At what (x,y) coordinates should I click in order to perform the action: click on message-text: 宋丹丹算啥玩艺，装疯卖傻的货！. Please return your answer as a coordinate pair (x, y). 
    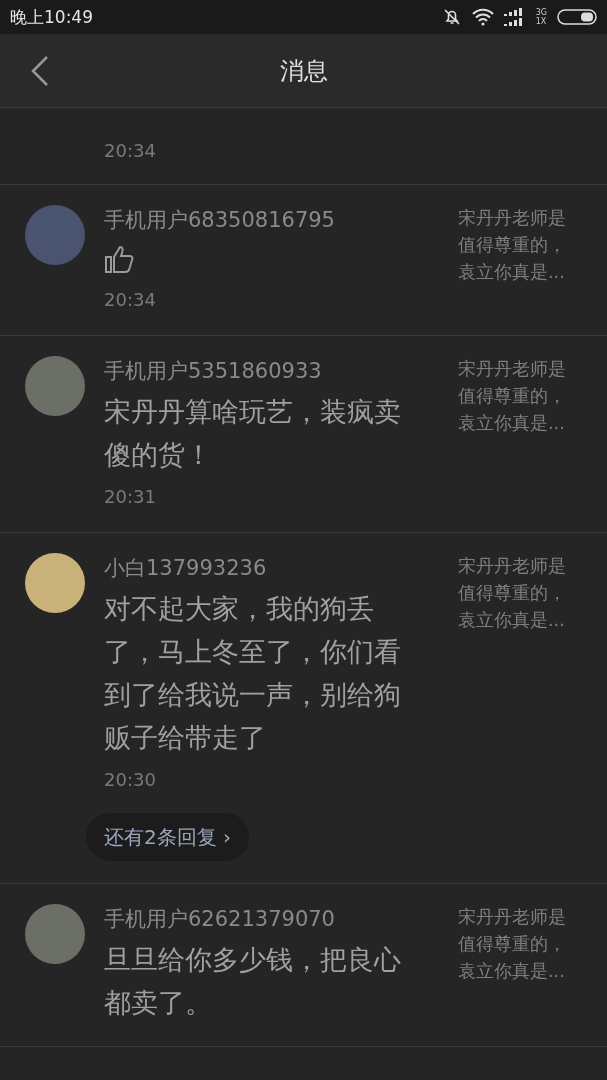
    Looking at the image, I should click on (253, 433).